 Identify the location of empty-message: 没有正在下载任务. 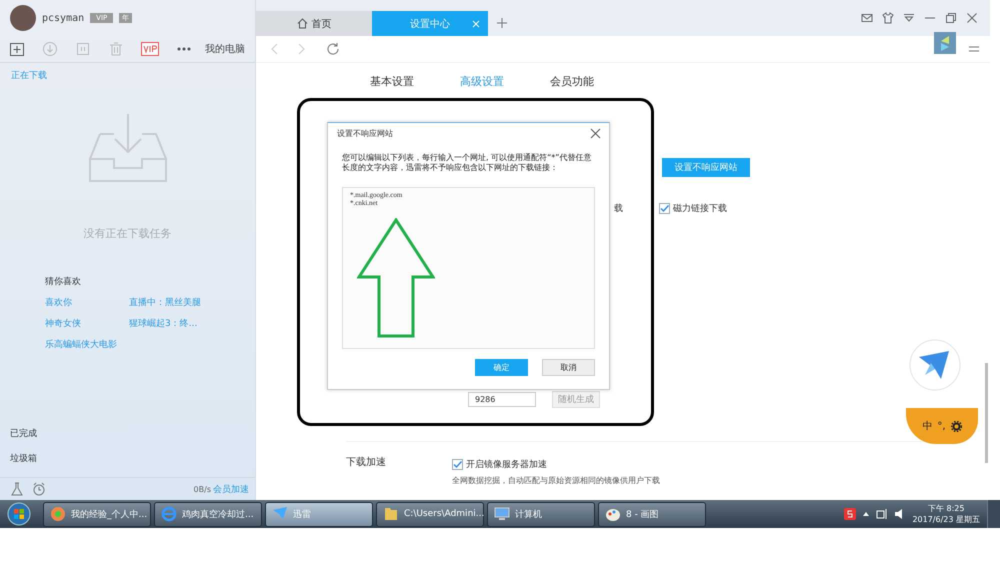
(128, 233).